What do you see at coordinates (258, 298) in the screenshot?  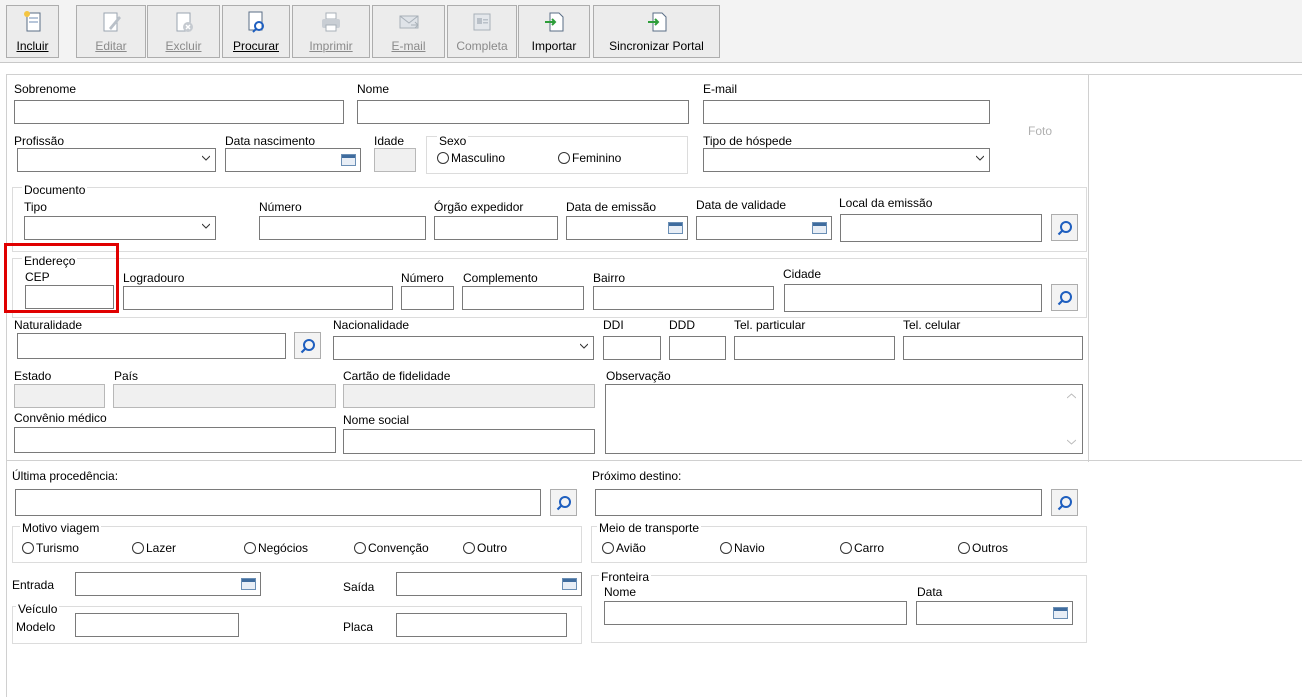 I see `logradouro-input` at bounding box center [258, 298].